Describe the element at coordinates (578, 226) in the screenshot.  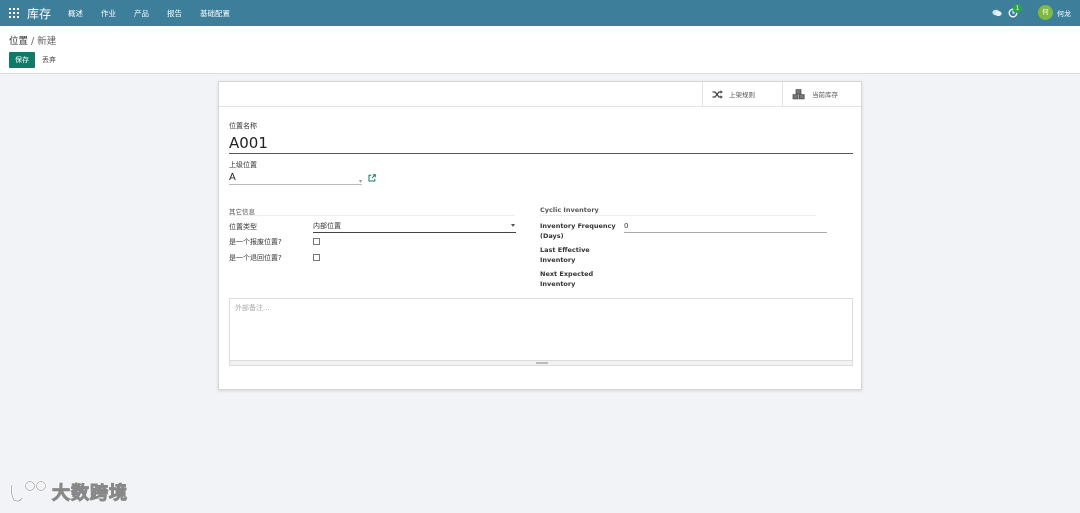
I see `inventory-frequency-label-line1: Inventory Frequency` at that location.